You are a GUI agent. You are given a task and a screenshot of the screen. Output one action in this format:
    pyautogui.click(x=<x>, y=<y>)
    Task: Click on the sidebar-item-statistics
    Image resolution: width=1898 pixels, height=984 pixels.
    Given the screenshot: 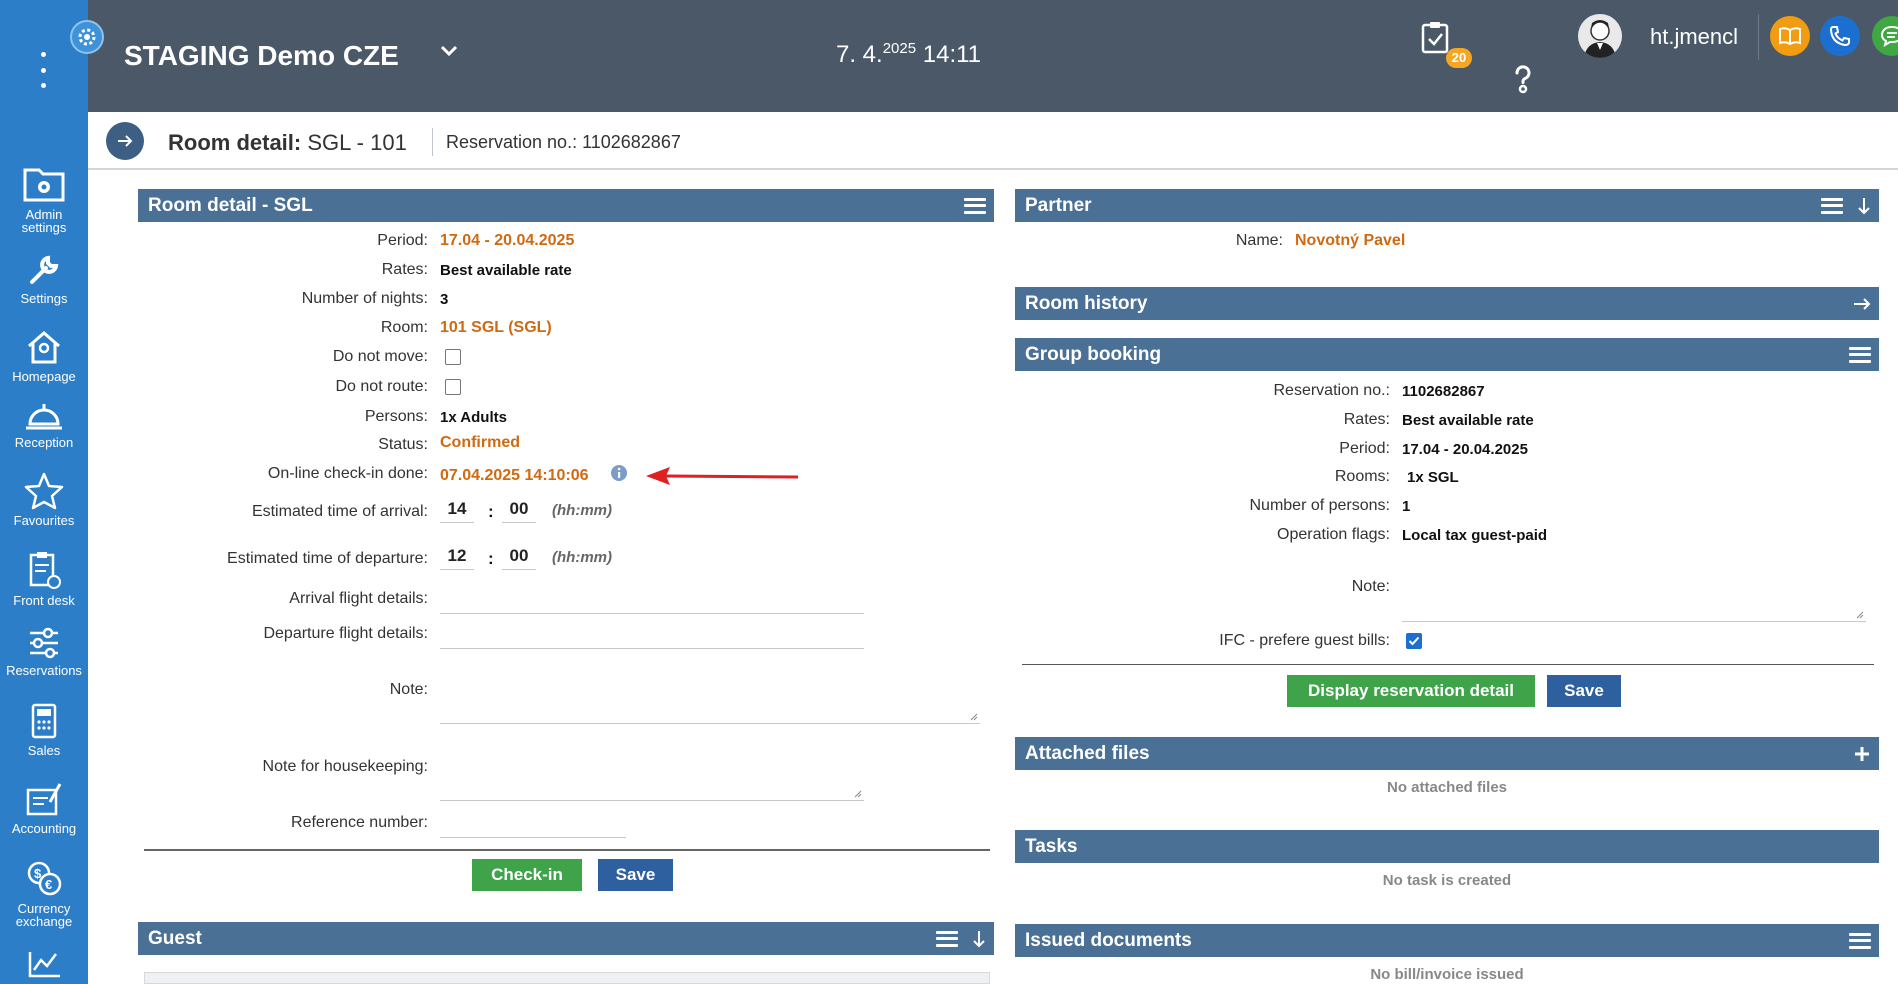 What is the action you would take?
    pyautogui.click(x=44, y=966)
    